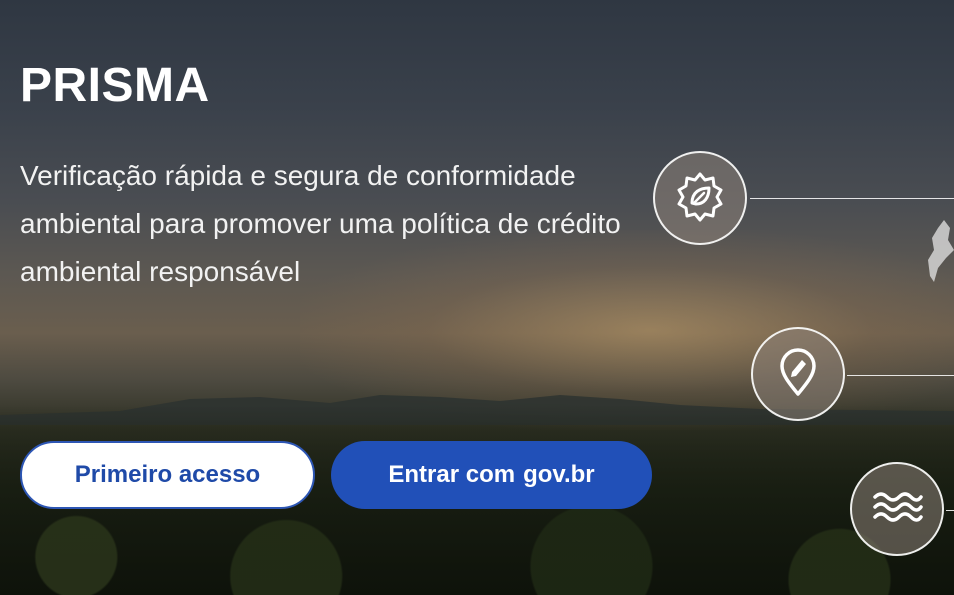 The height and width of the screenshot is (595, 954). I want to click on govbr-login-button: Entrar com gov.br, so click(491, 475).